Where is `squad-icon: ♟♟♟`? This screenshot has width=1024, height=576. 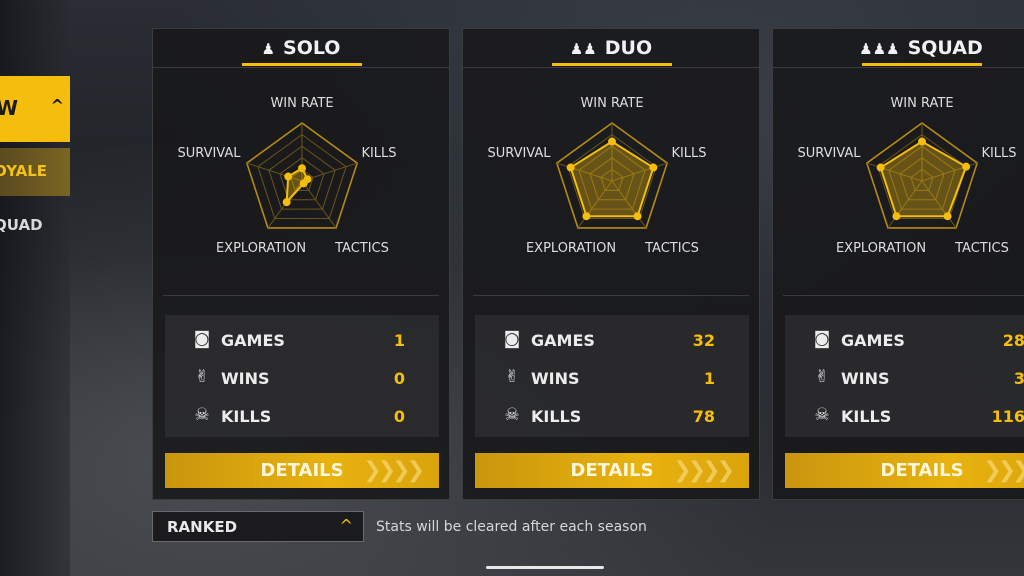 squad-icon: ♟♟♟ is located at coordinates (879, 49).